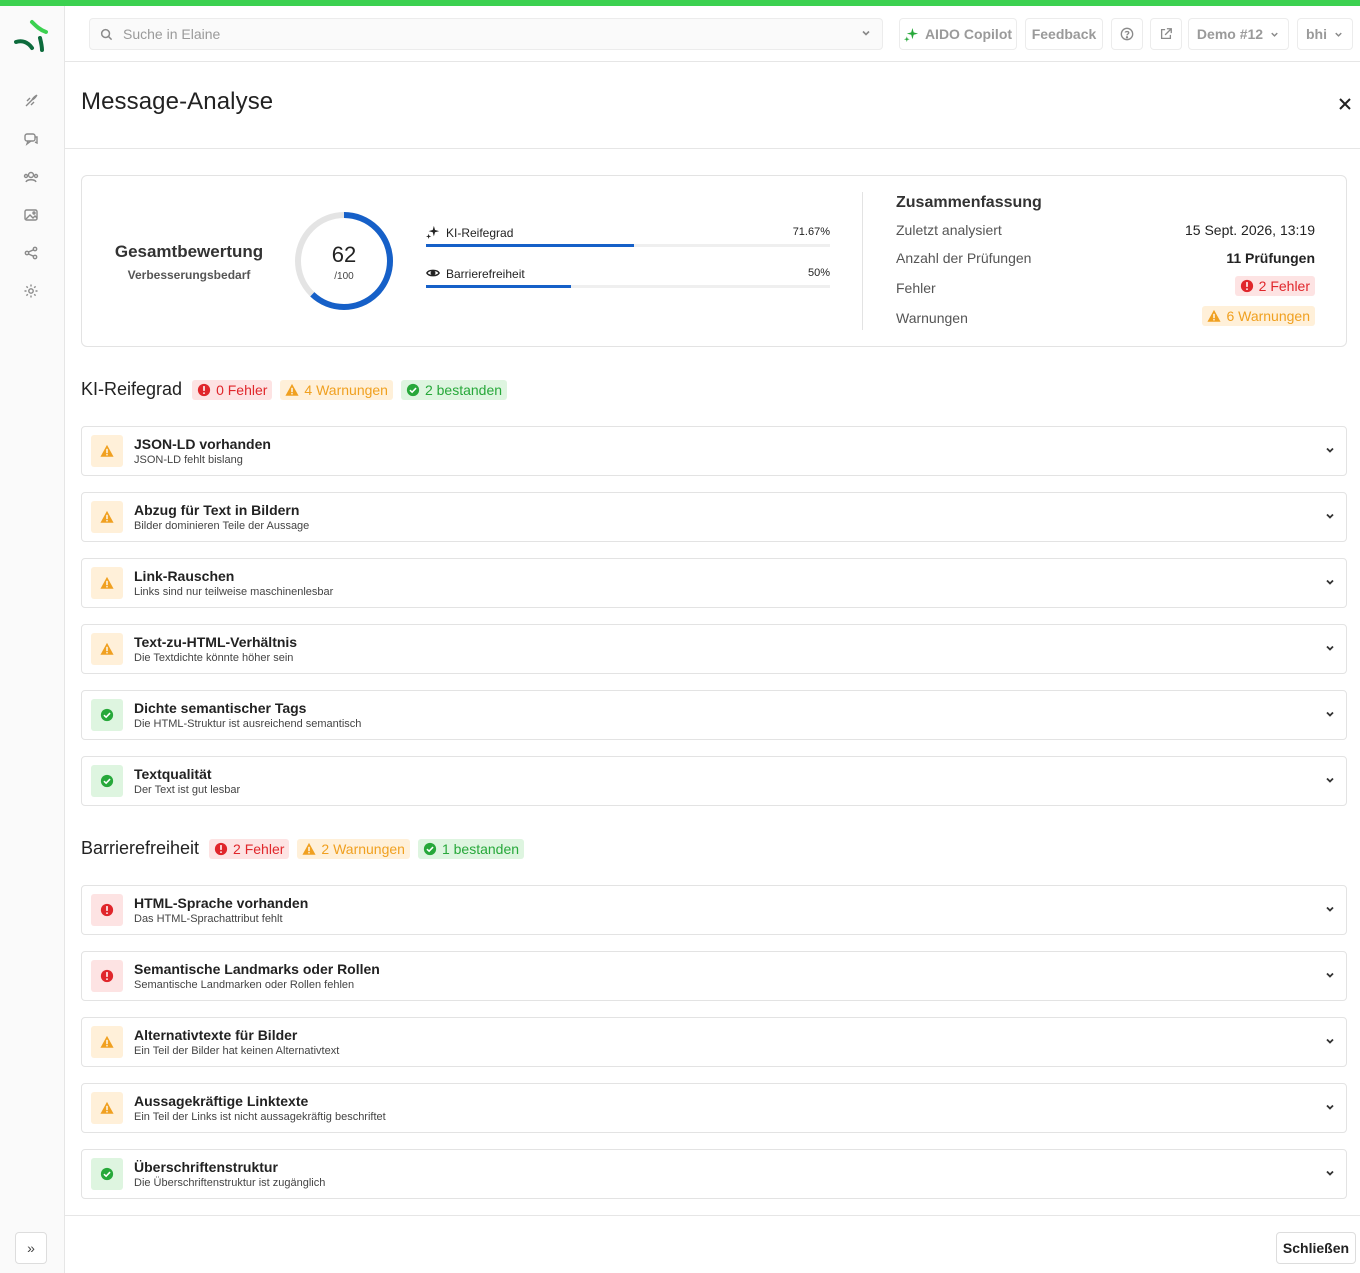 Image resolution: width=1360 pixels, height=1273 pixels. I want to click on copilot-label: AIDO Copilot, so click(968, 34).